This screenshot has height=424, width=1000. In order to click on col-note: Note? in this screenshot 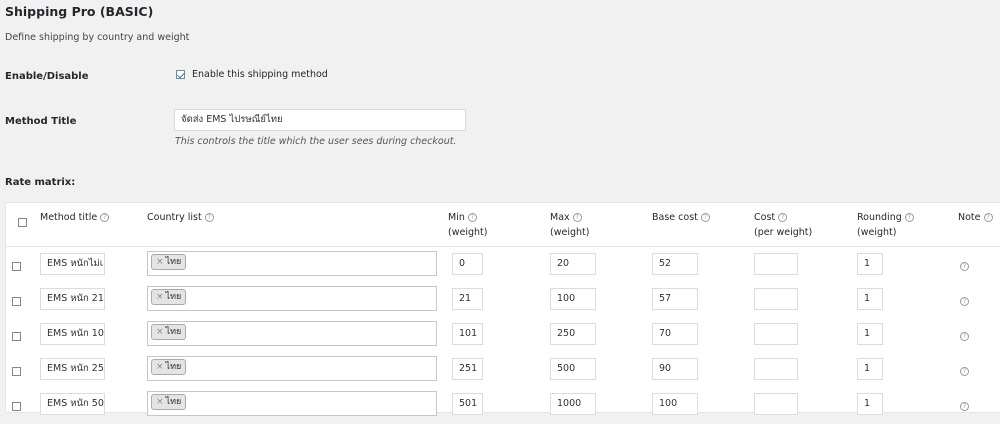, I will do `click(975, 217)`.